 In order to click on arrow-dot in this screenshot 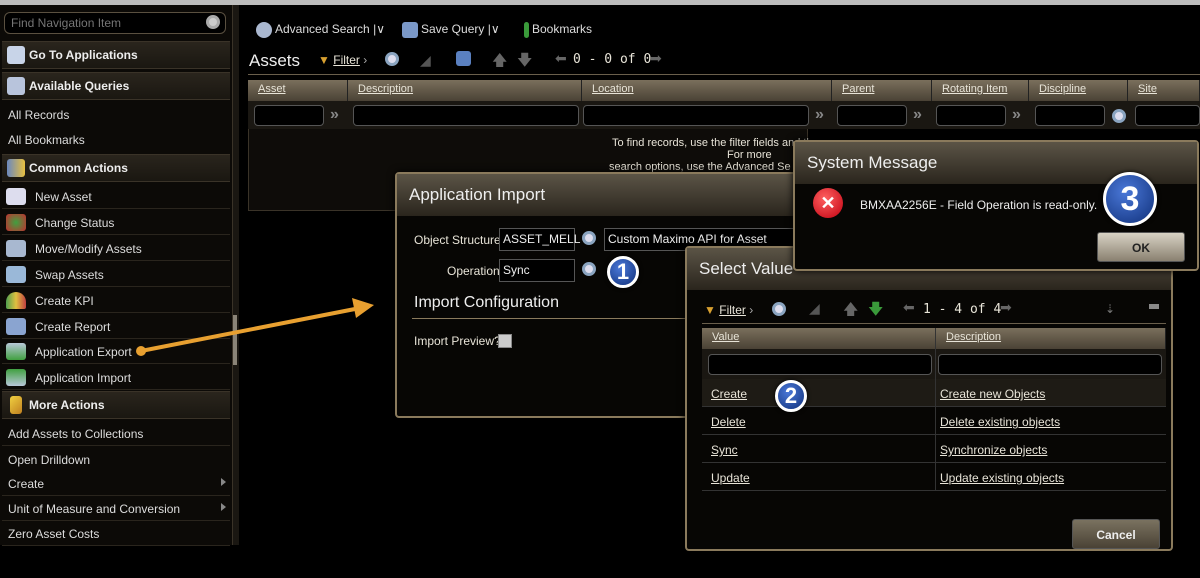, I will do `click(141, 351)`.